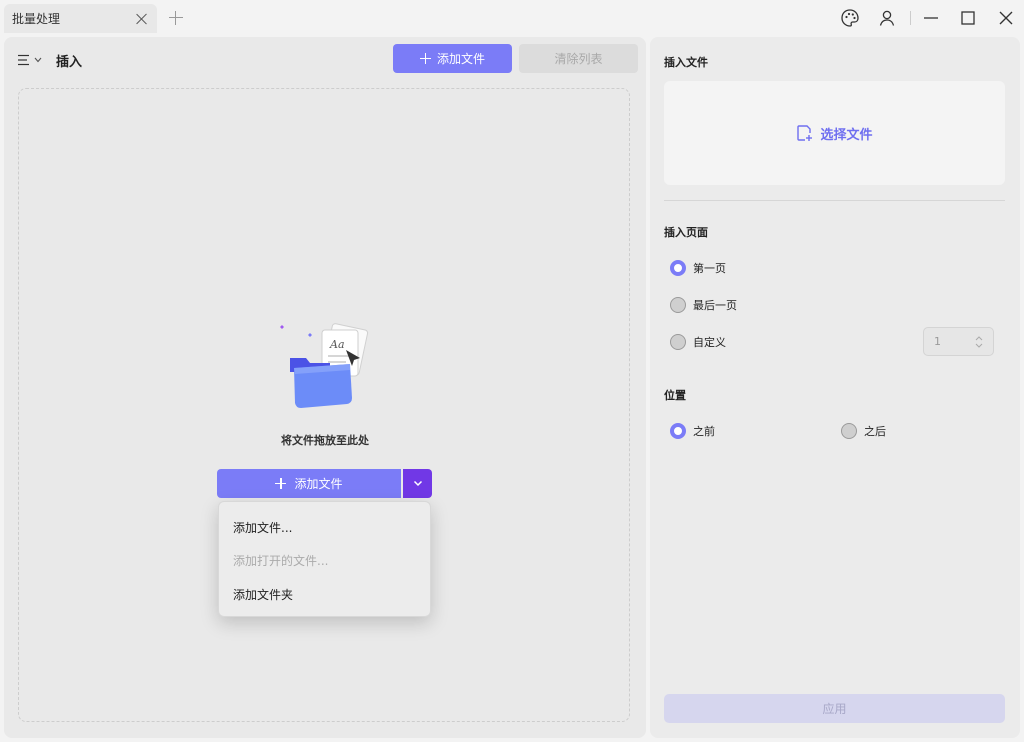 Image resolution: width=1024 pixels, height=742 pixels. I want to click on tab-title: 批量处理, so click(36, 19).